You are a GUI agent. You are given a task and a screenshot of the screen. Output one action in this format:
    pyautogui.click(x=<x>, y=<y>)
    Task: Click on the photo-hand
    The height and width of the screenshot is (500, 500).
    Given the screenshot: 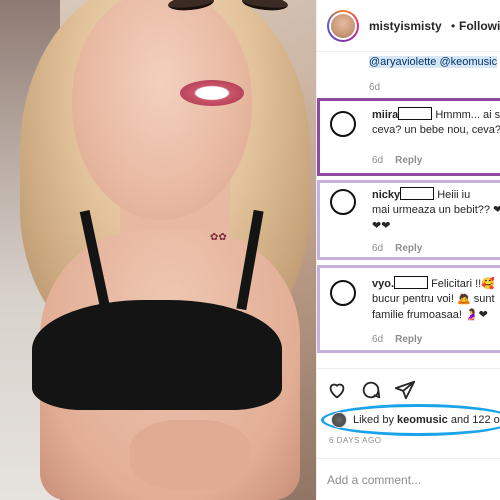 What is the action you would take?
    pyautogui.click(x=190, y=455)
    